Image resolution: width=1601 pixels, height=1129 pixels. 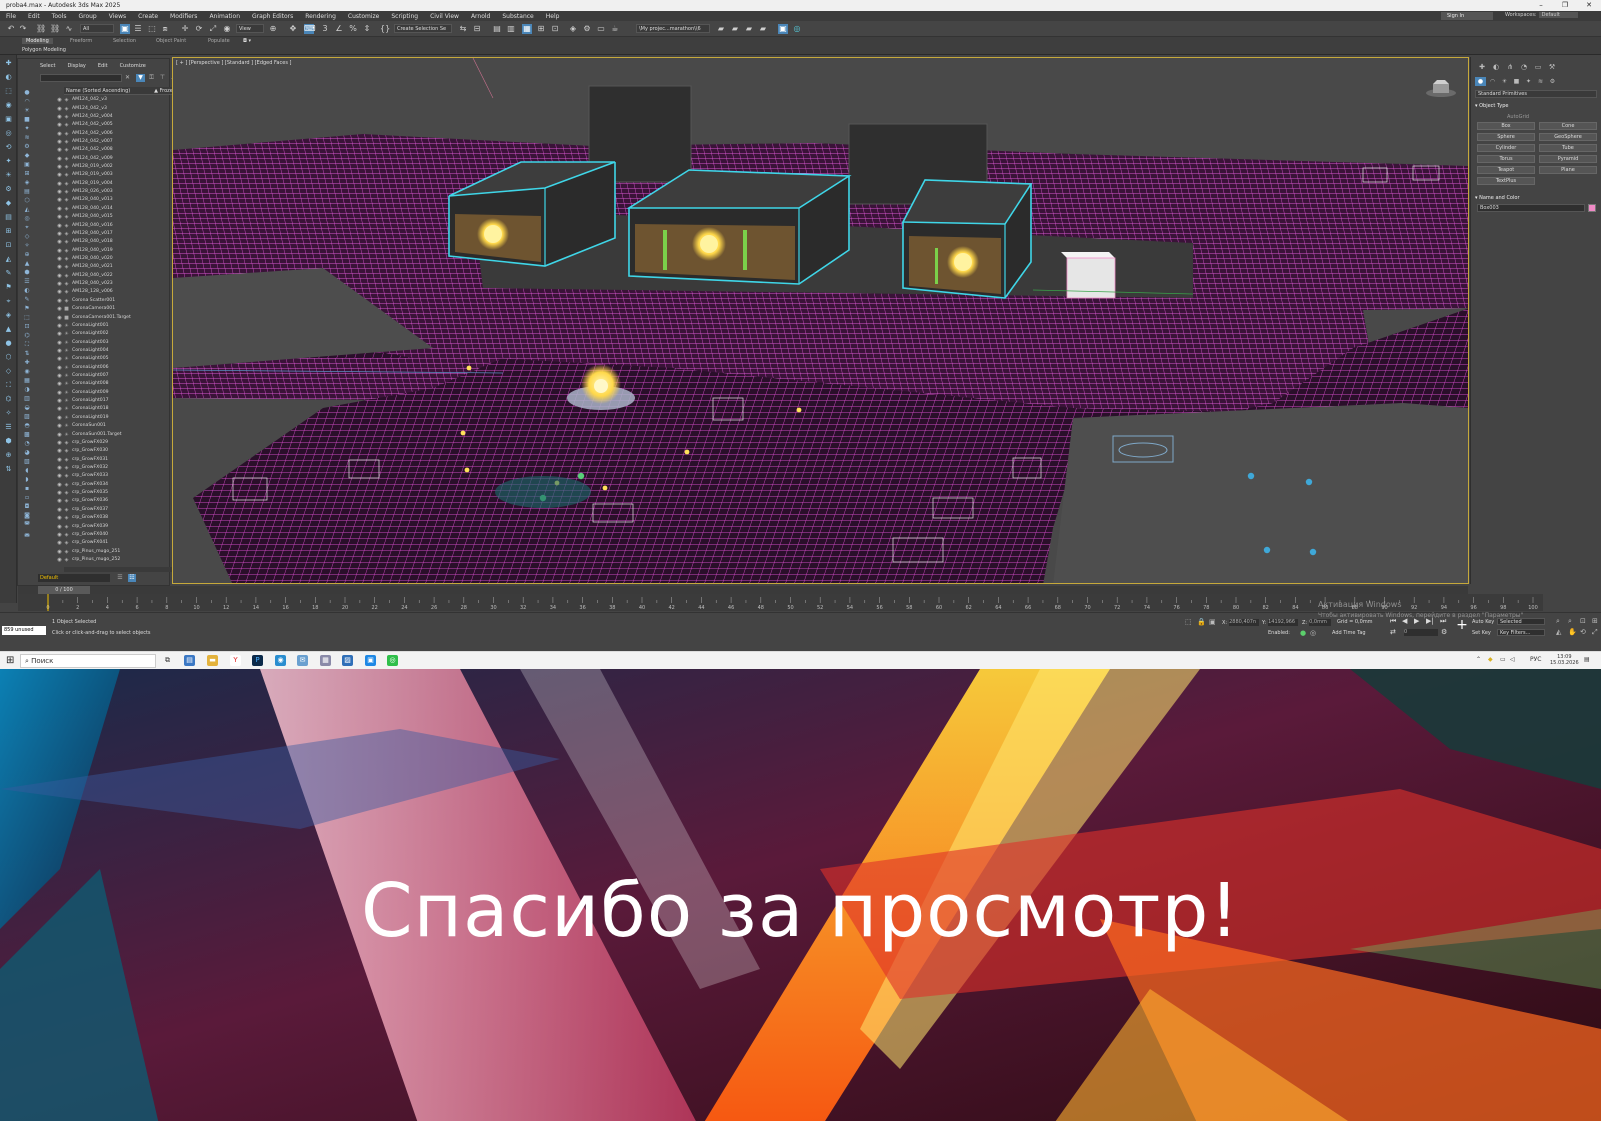 I want to click on tray-app-icon: ◆, so click(x=1490, y=659).